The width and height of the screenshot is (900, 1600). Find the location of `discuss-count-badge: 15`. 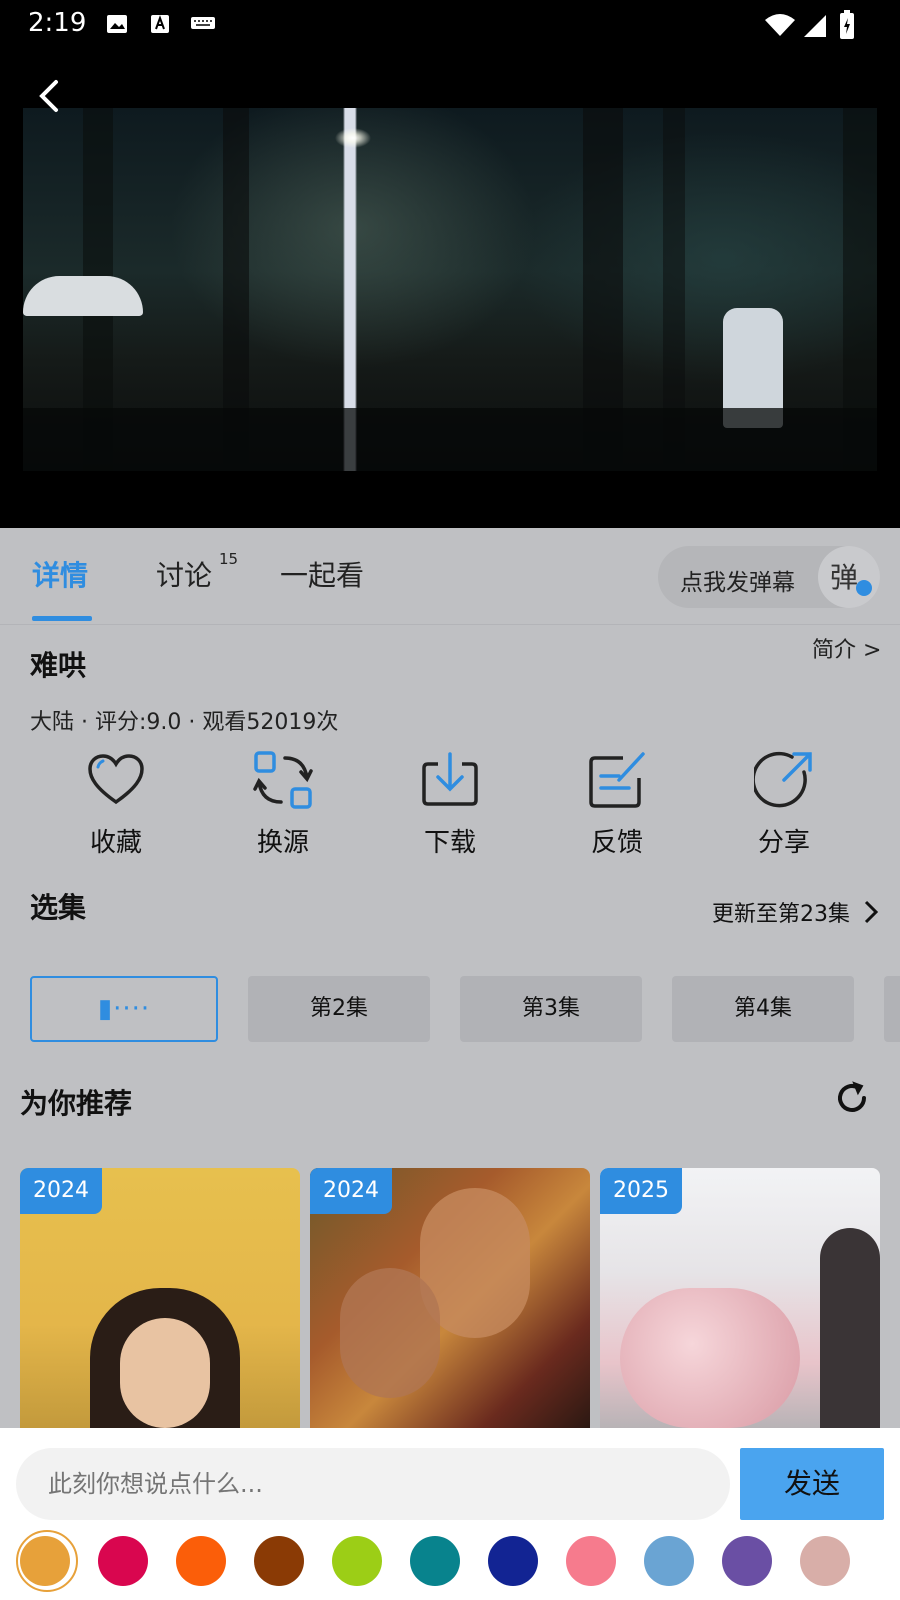

discuss-count-badge: 15 is located at coordinates (229, 559).